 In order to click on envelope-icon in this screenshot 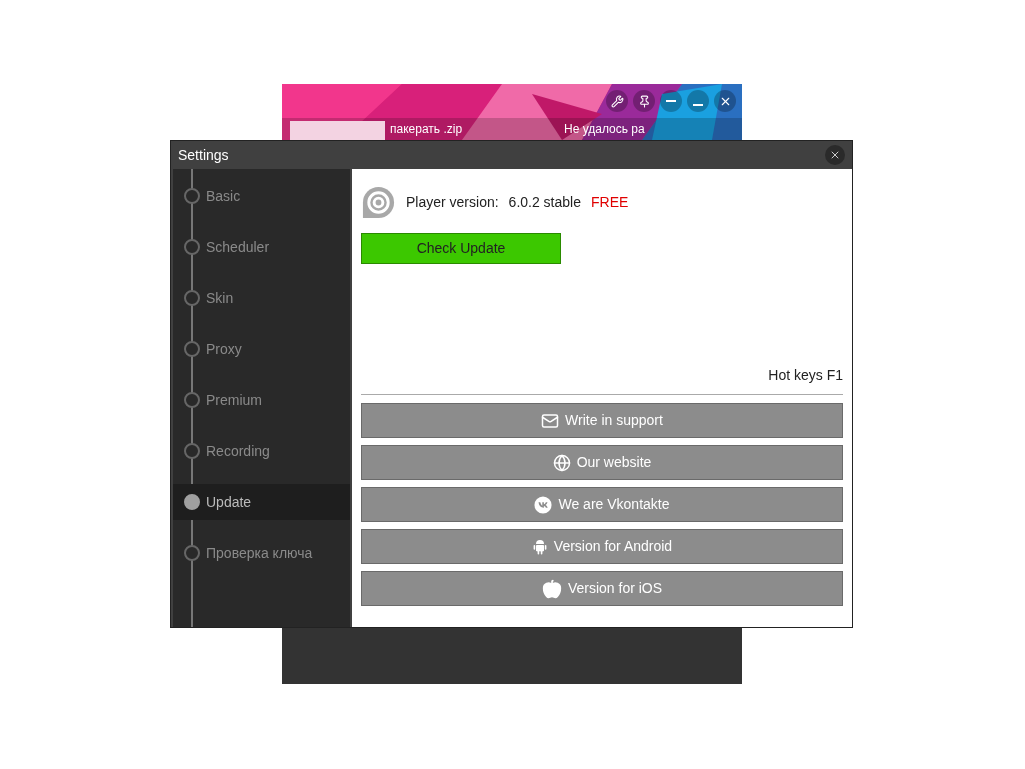, I will do `click(550, 420)`.